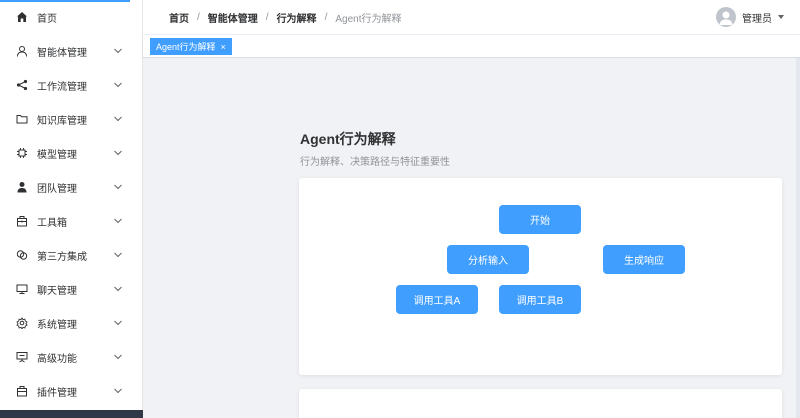 This screenshot has height=418, width=800. I want to click on flow-node-call-tool-b: 调用工具B, so click(540, 299).